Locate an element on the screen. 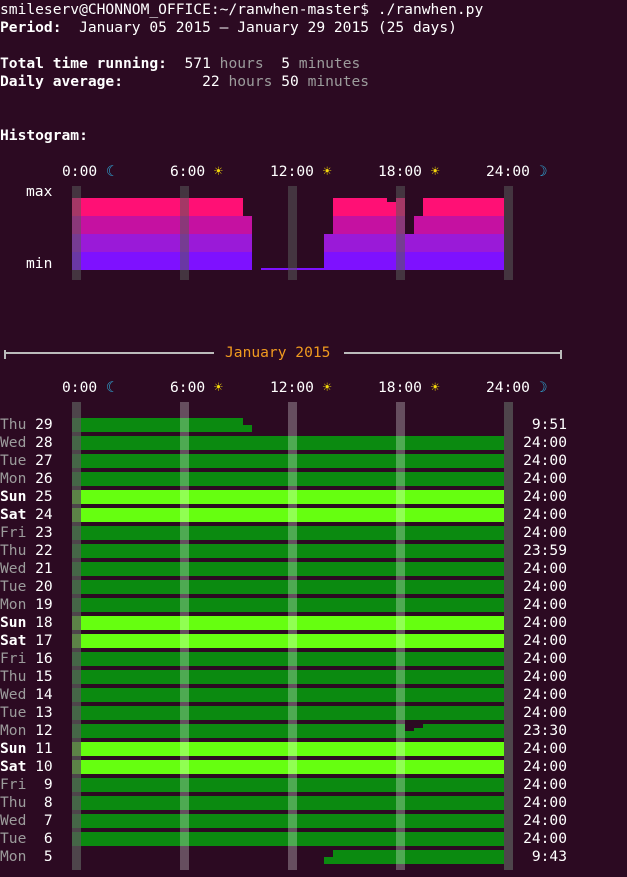  day-total: 9:51 is located at coordinates (549, 424).